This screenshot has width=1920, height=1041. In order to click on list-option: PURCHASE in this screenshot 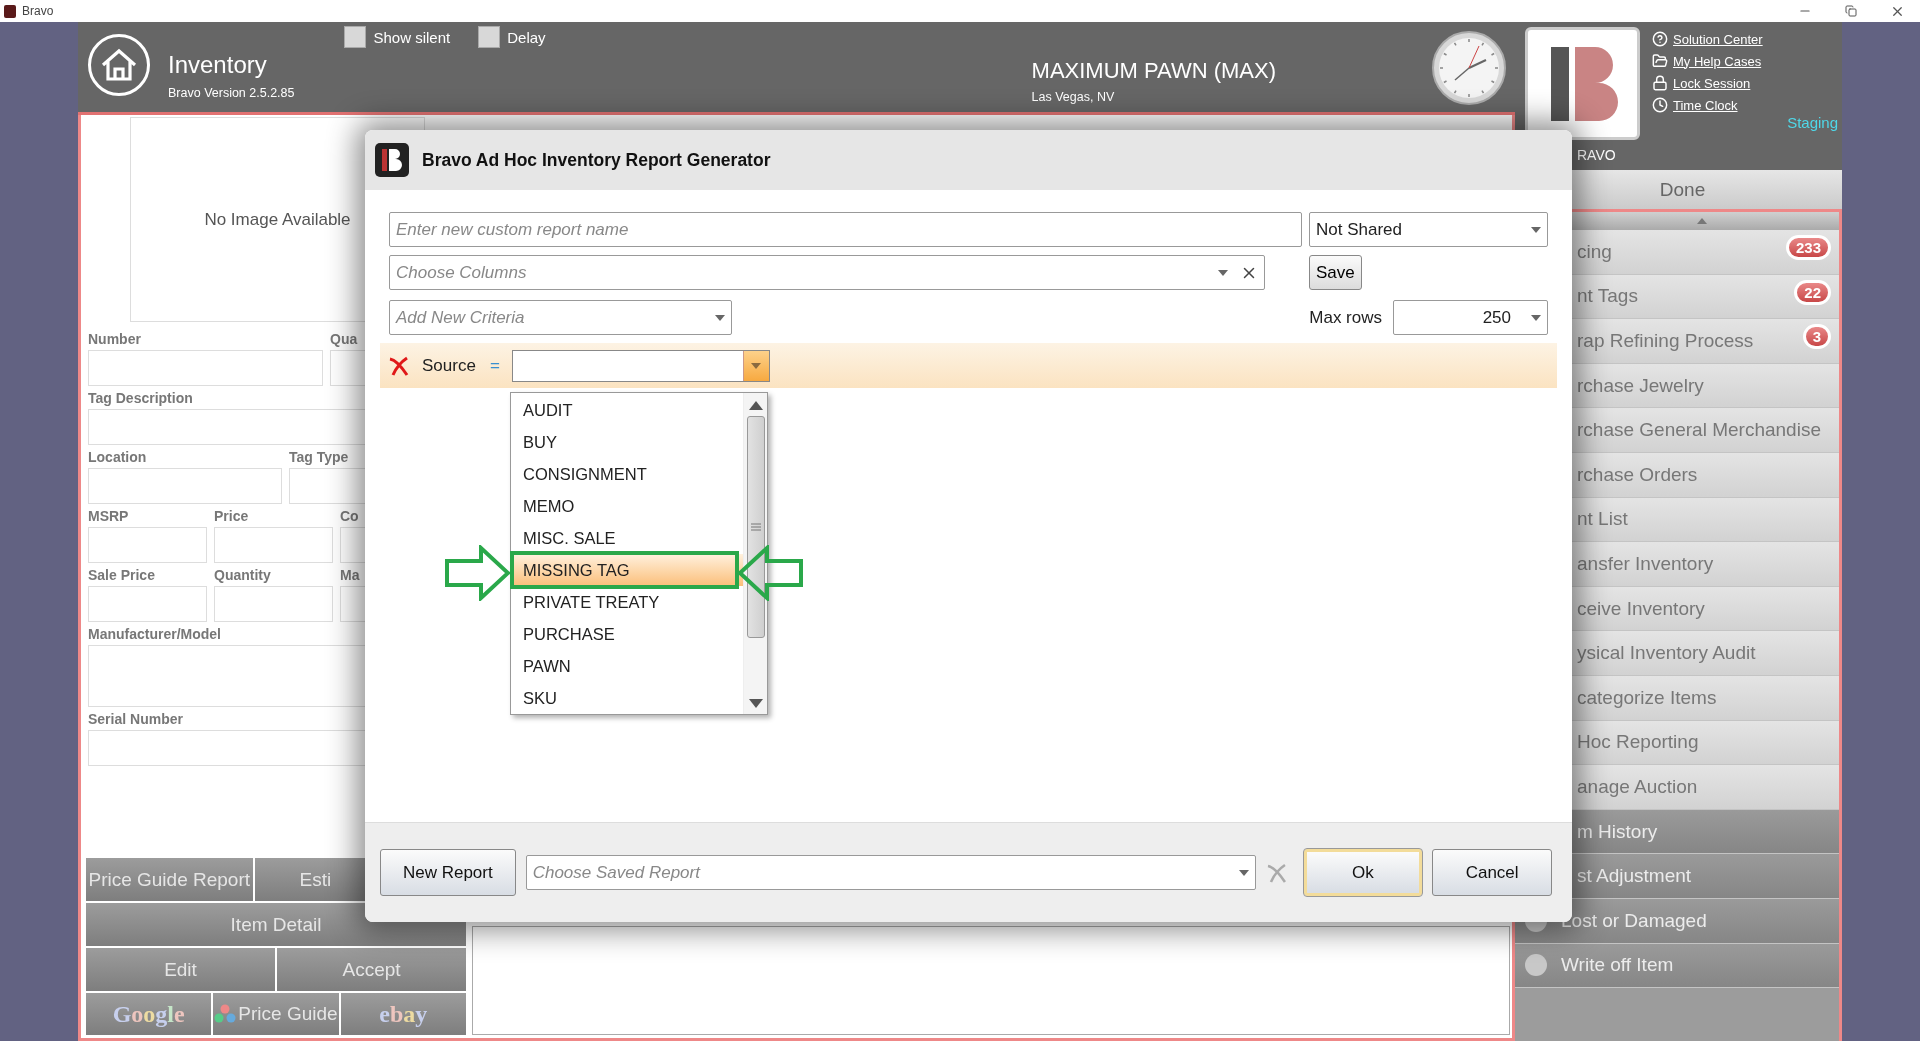, I will do `click(627, 634)`.